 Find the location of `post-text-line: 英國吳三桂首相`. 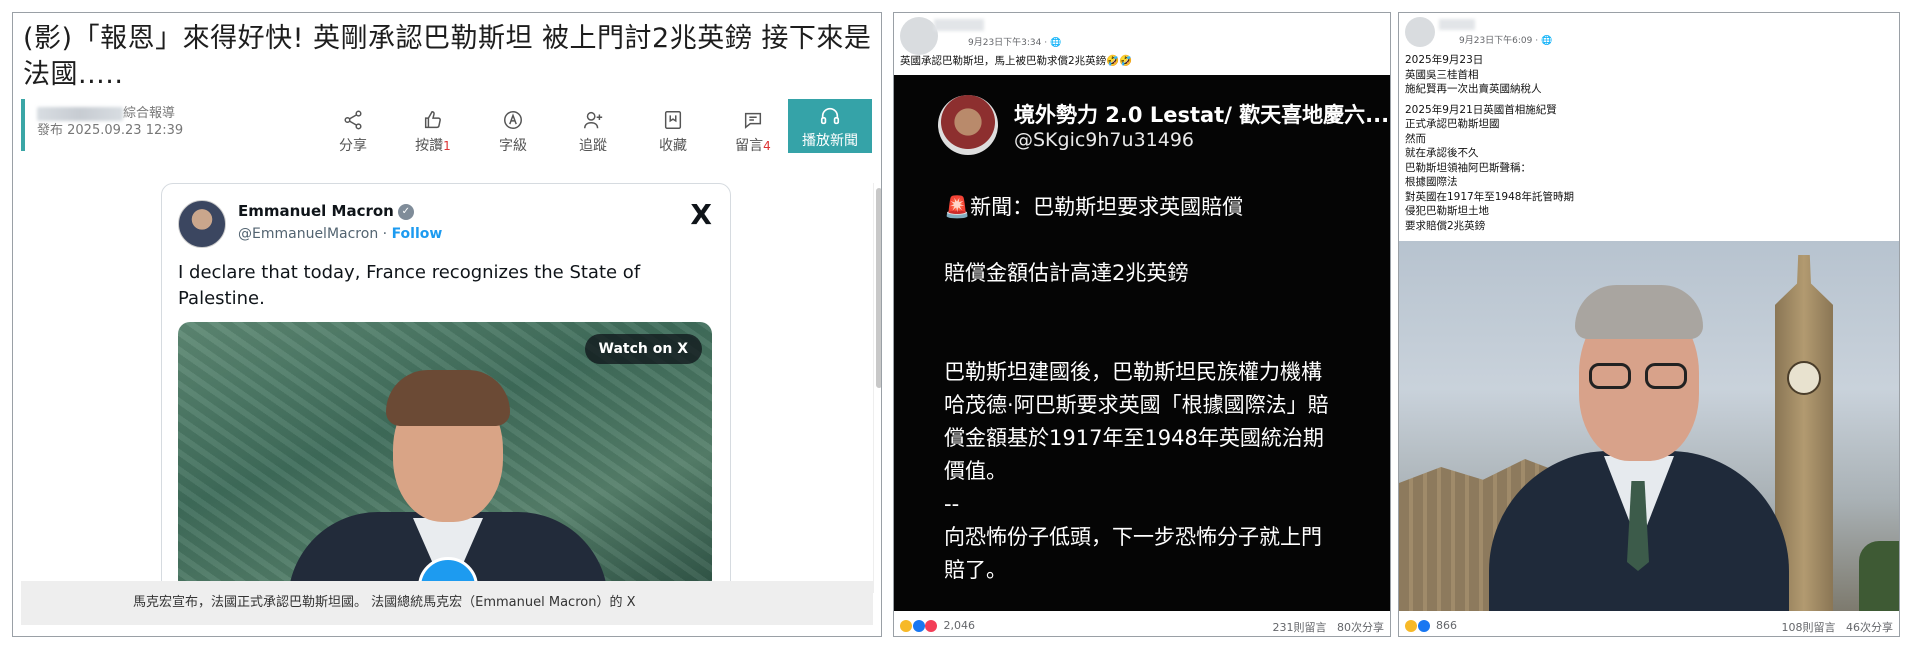

post-text-line: 英國吳三桂首相 is located at coordinates (1442, 74).